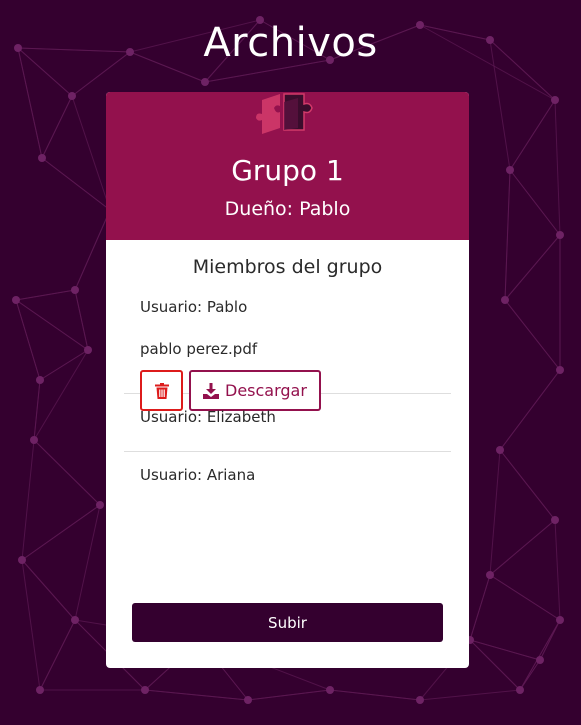 This screenshot has height=725, width=581. I want to click on member-user-label: Usuario: Ariana, so click(198, 475).